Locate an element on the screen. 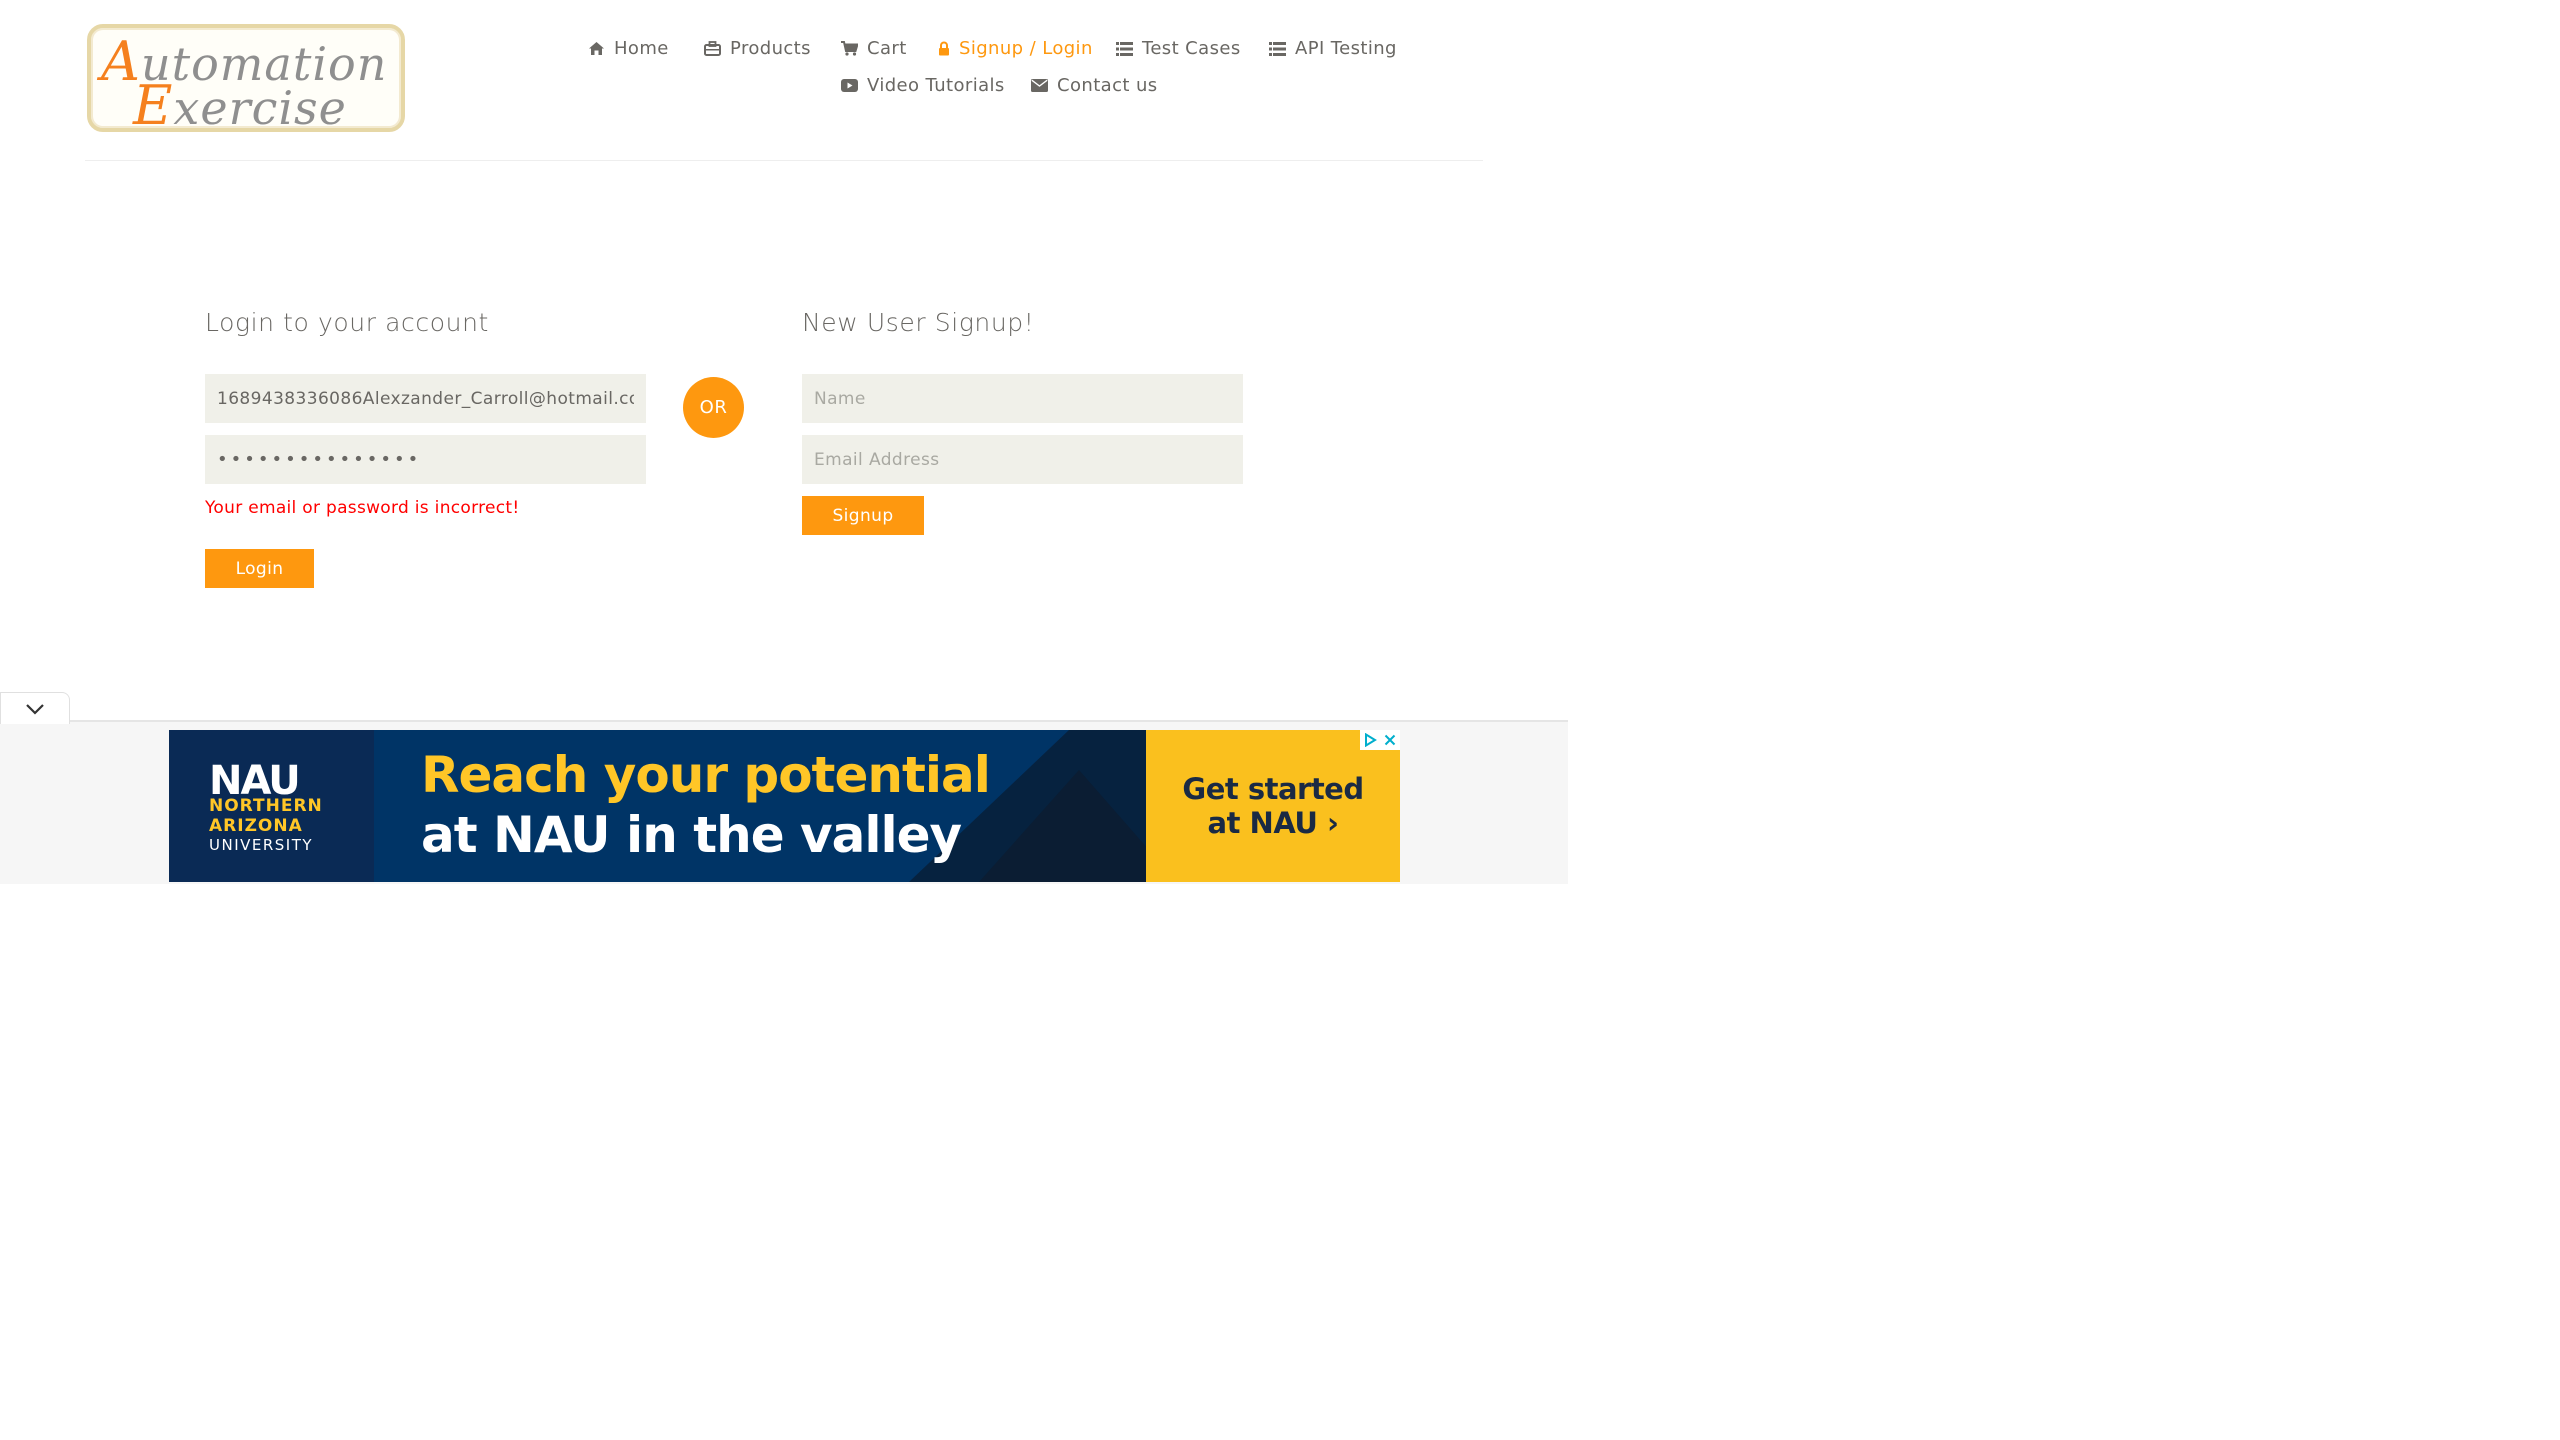 The image size is (2560, 1440). logo-cap-e: E is located at coordinates (153, 105).